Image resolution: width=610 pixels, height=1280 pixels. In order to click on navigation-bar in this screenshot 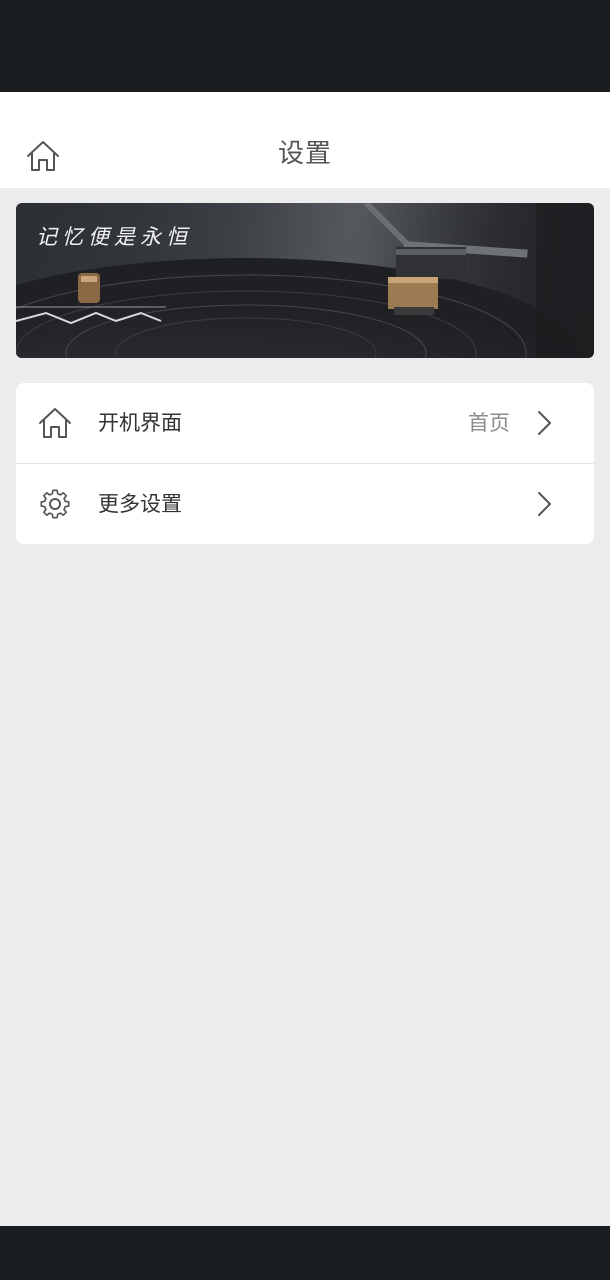, I will do `click(305, 1253)`.